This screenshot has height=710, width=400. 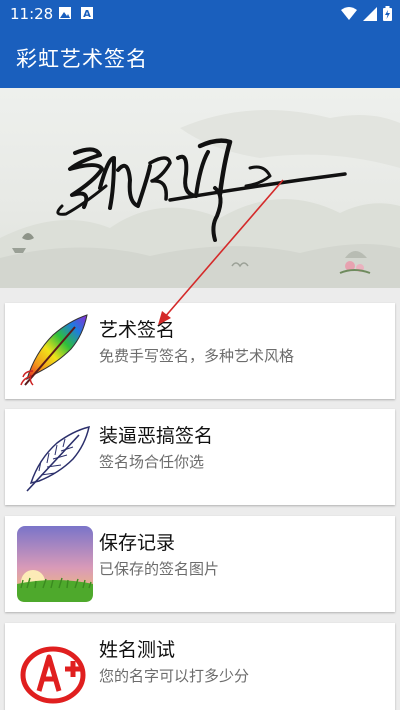 I want to click on a-plus-icon, so click(x=53, y=675).